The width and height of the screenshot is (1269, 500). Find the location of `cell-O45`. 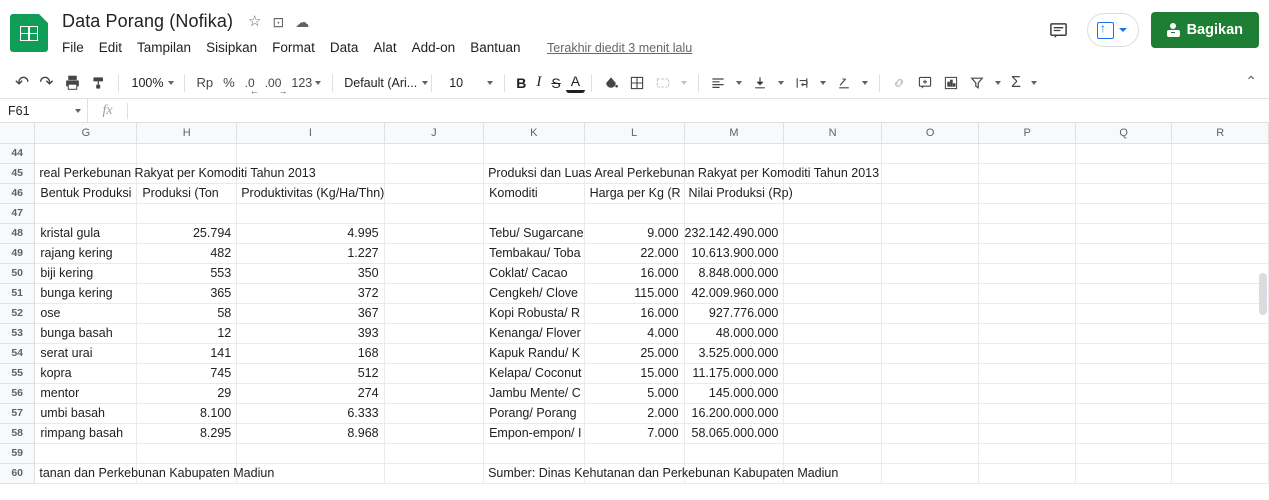

cell-O45 is located at coordinates (930, 173).